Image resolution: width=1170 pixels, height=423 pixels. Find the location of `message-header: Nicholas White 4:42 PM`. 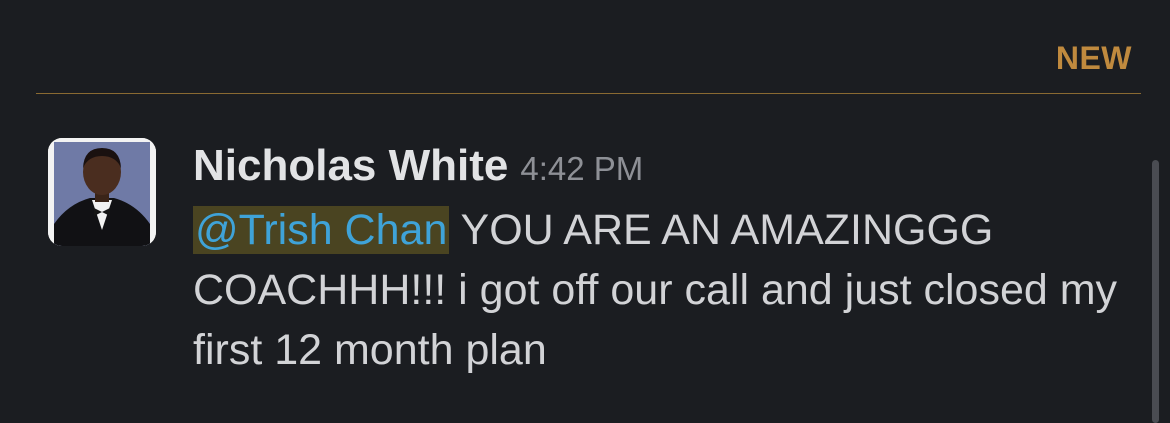

message-header: Nicholas White 4:42 PM is located at coordinates (658, 166).